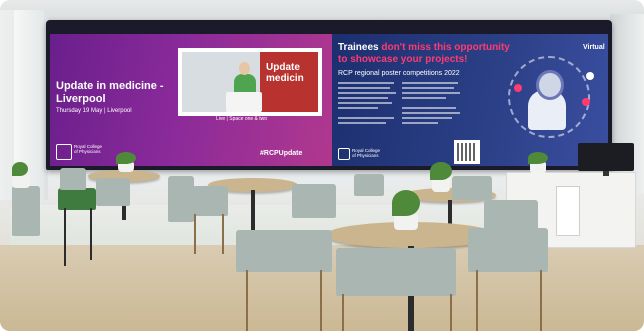  I want to click on ceiling, so click(322, 11).